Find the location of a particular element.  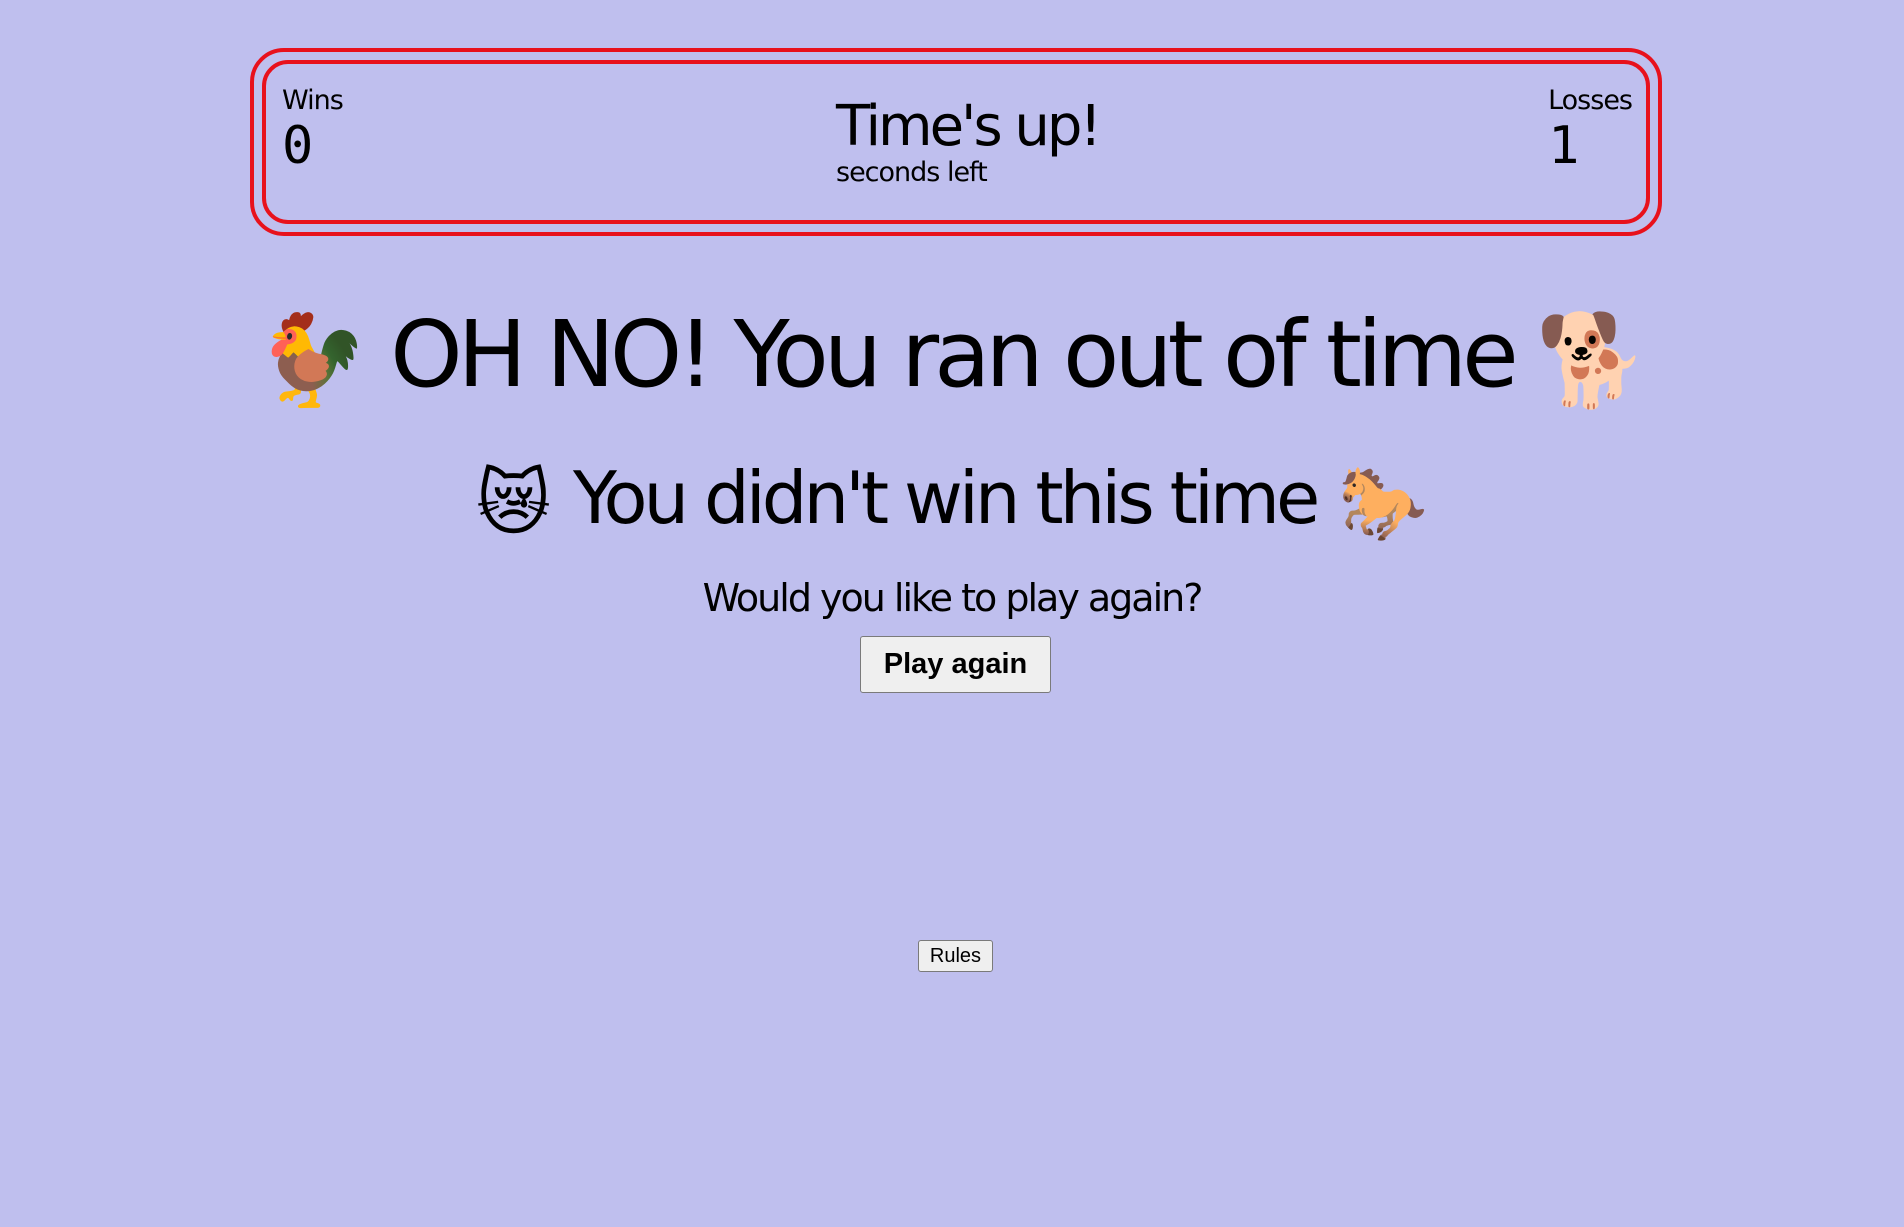

result-subheading: 😿 You didn't win this time 🐎 is located at coordinates (952, 500).